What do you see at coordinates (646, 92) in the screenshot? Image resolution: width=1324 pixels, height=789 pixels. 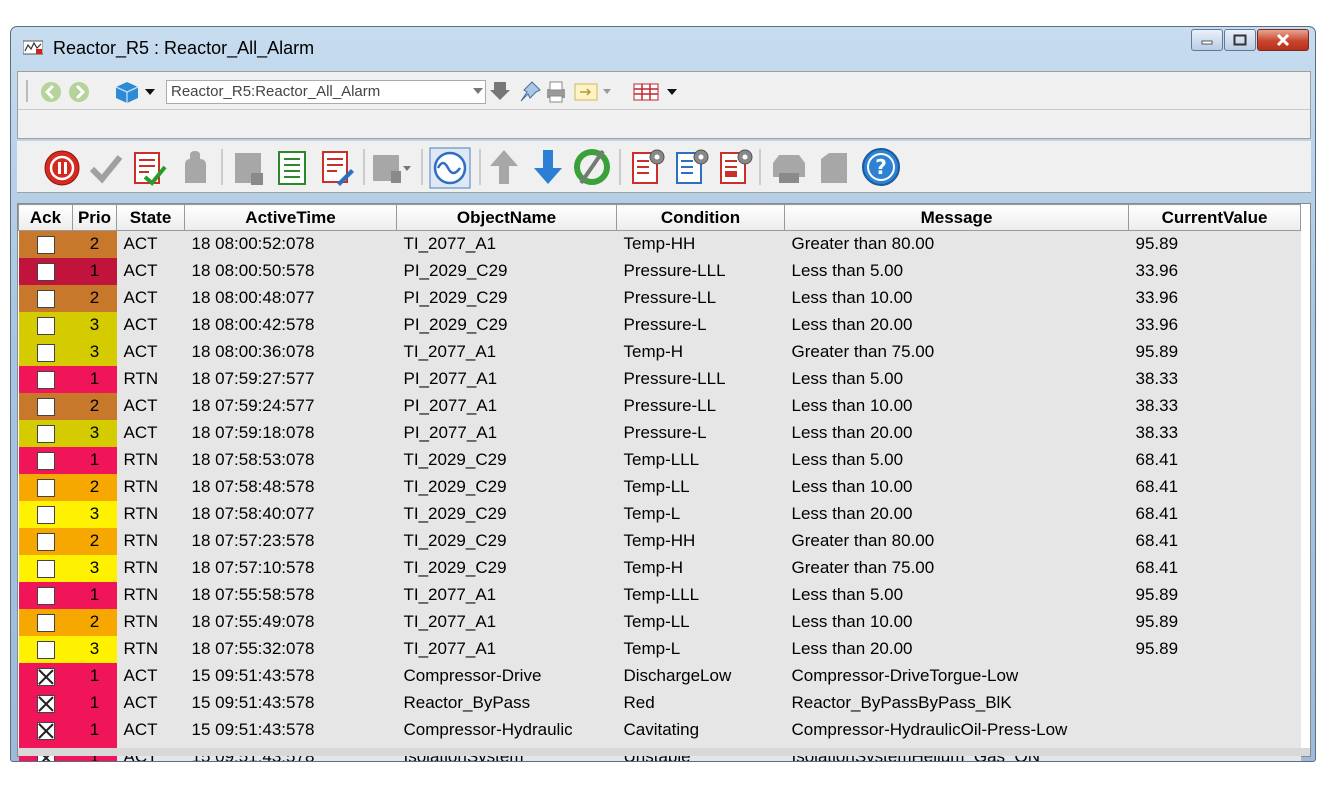 I see `grid-view-icon` at bounding box center [646, 92].